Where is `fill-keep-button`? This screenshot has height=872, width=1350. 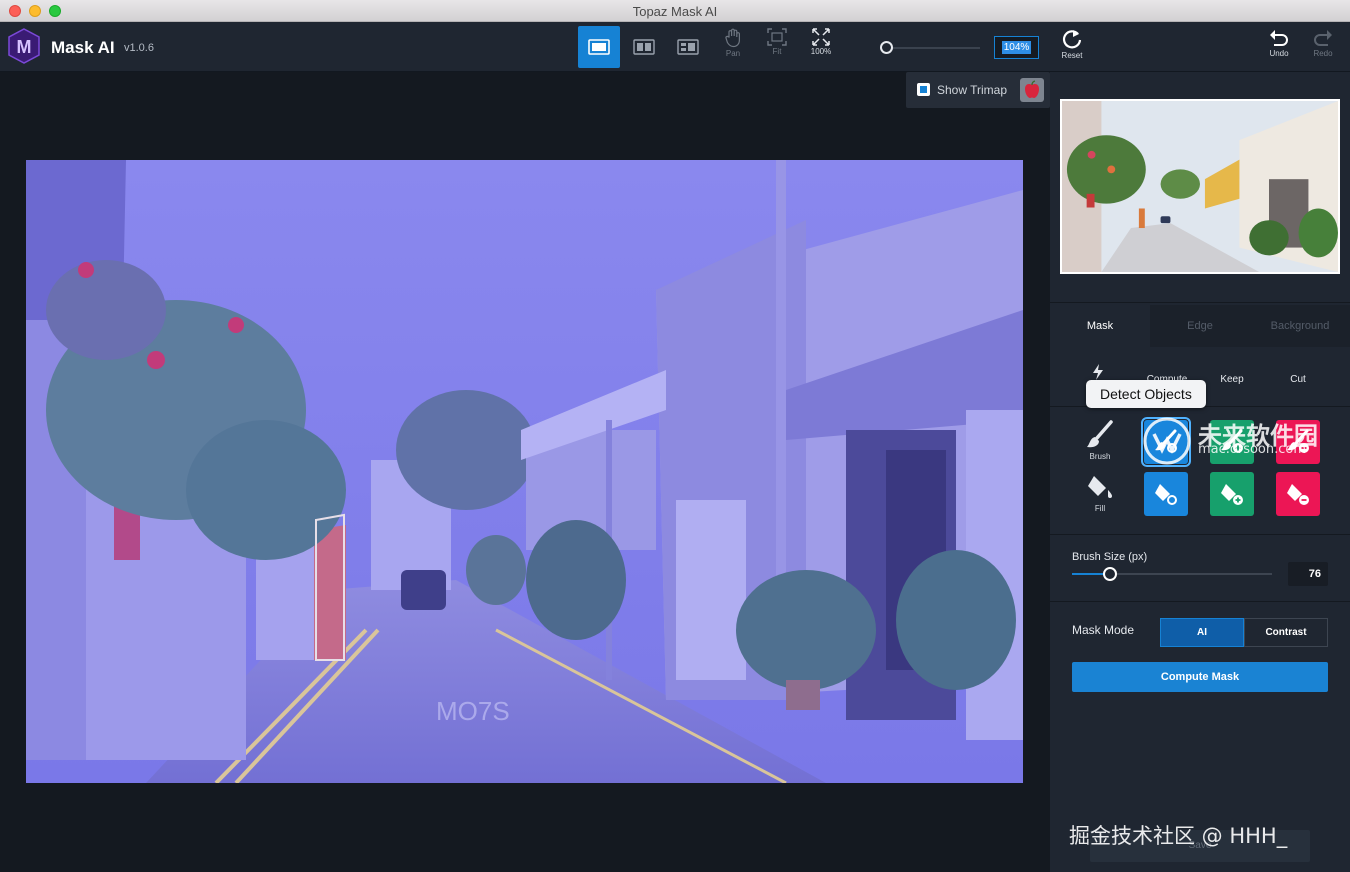 fill-keep-button is located at coordinates (1232, 494).